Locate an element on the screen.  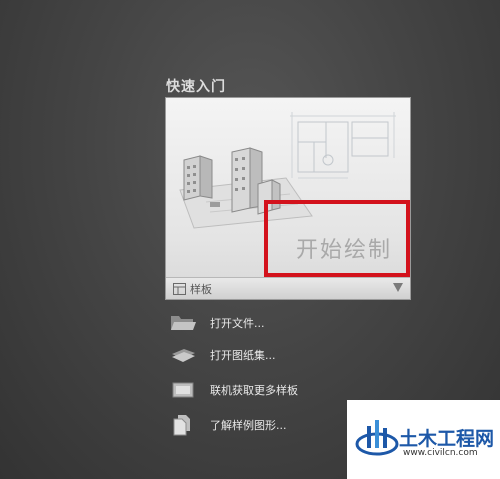
folder-icon is located at coordinates (183, 323).